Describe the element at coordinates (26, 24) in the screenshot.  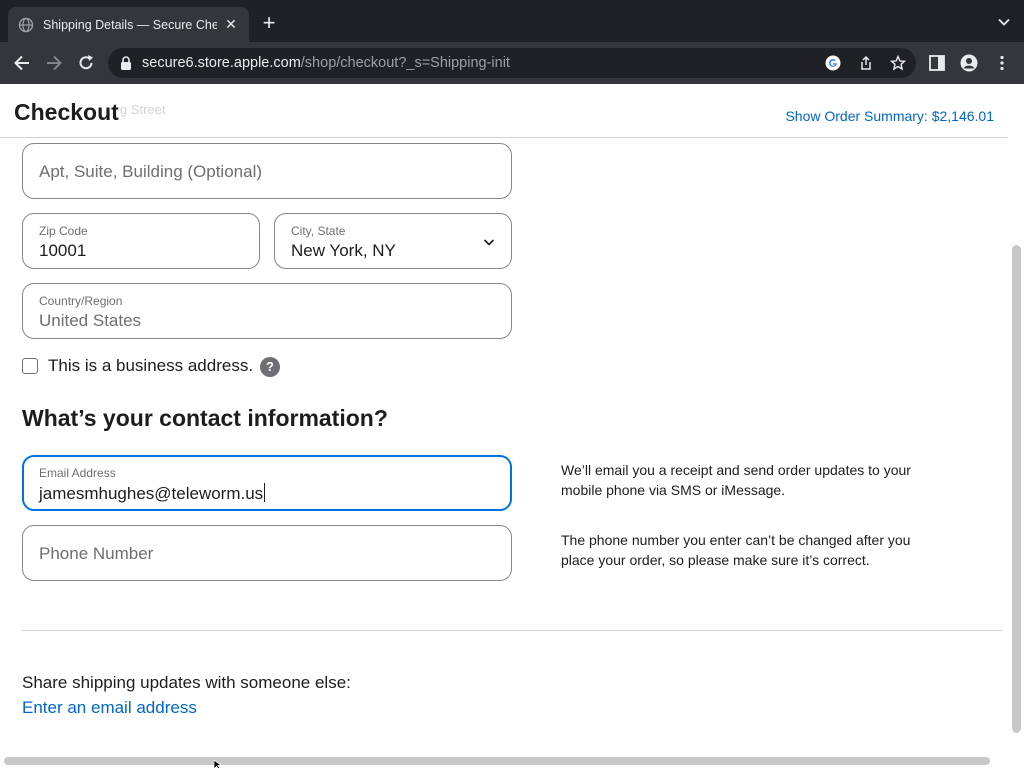
I see `globe-icon` at that location.